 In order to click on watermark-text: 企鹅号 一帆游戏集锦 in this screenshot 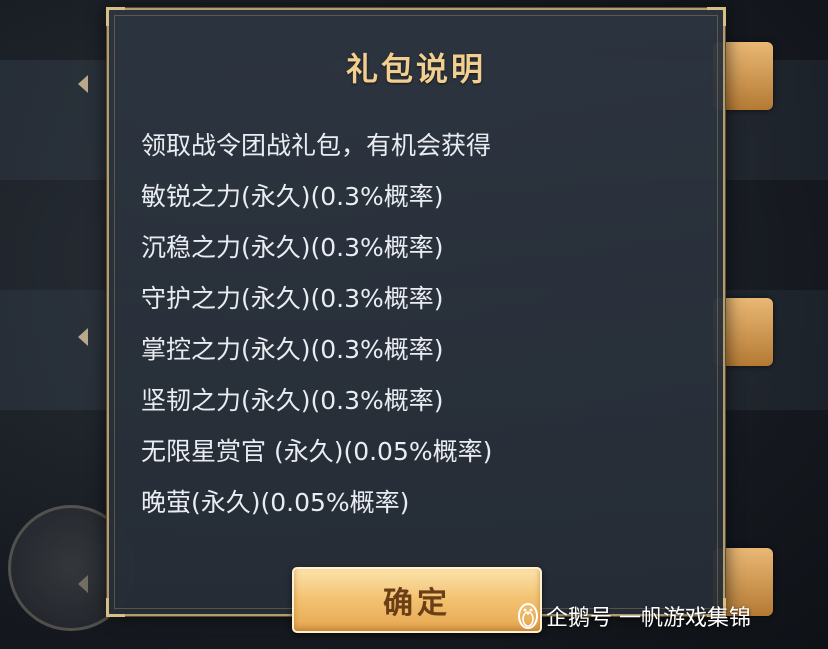, I will do `click(648, 618)`.